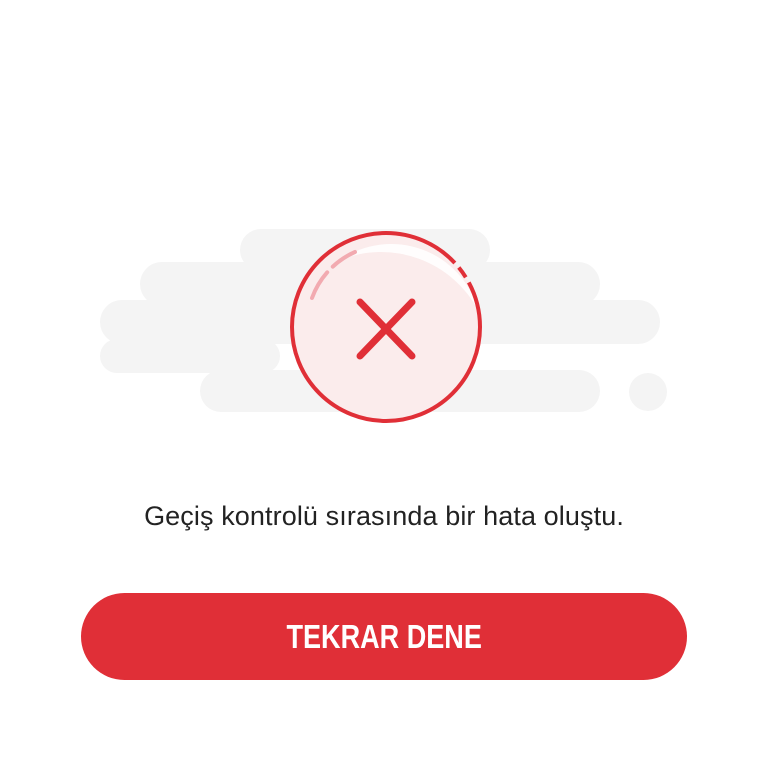 The width and height of the screenshot is (768, 768). I want to click on retry-button-label: TEKRAR DENE, so click(384, 636).